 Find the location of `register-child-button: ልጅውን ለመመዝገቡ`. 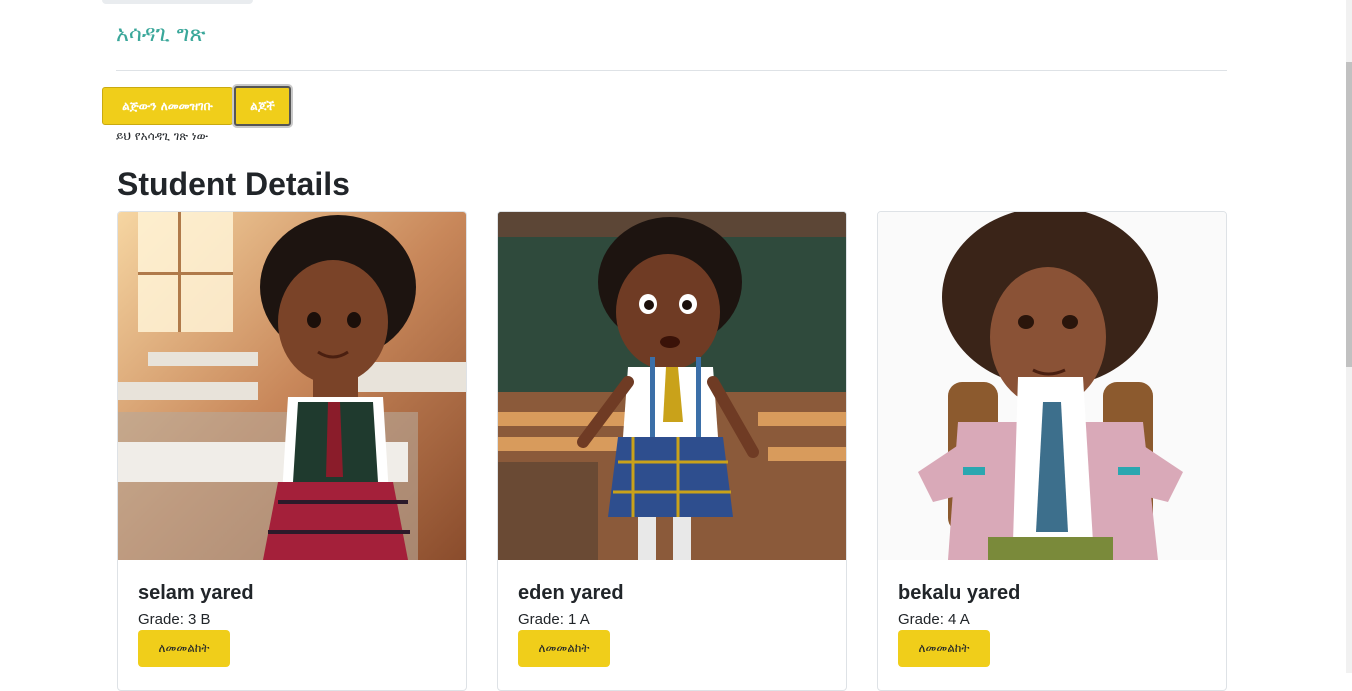

register-child-button: ልጅውን ለመመዝገቡ is located at coordinates (167, 106).